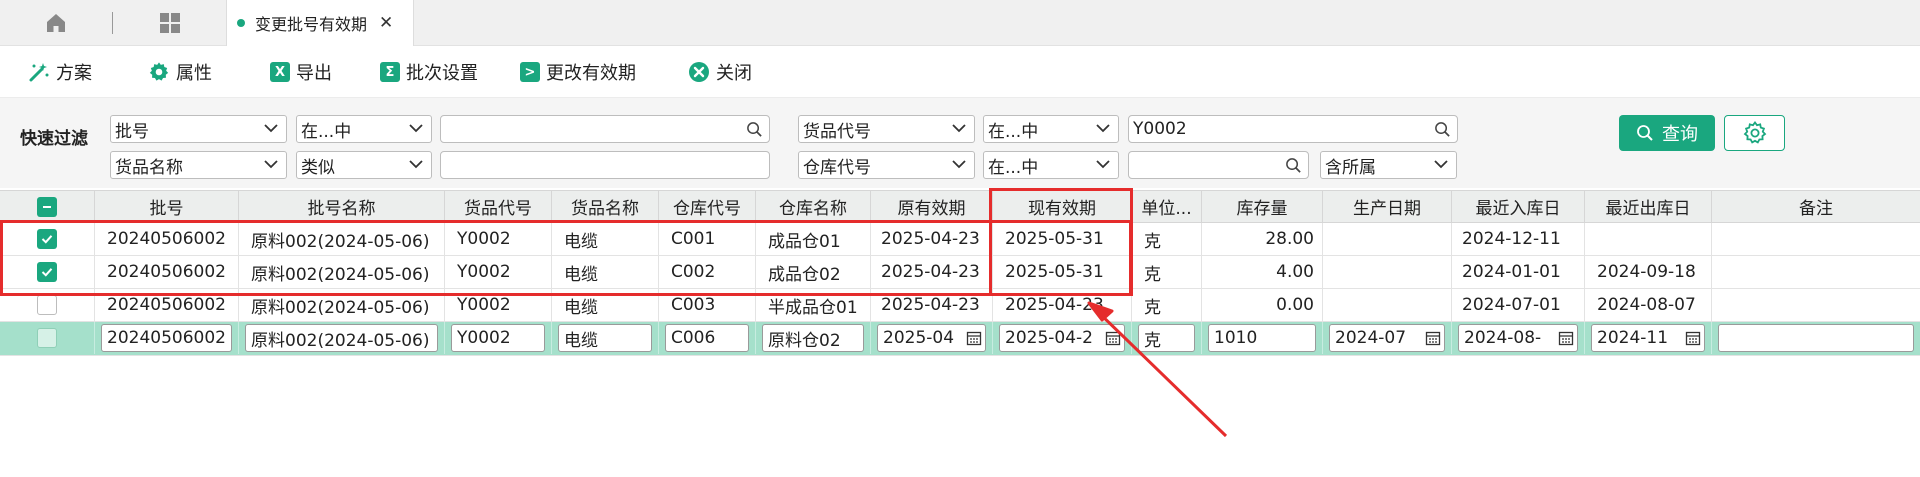 Image resolution: width=1920 pixels, height=477 pixels. Describe the element at coordinates (342, 305) in the screenshot. I see `cell-batch-name: 原料002(2024-05-06)` at that location.